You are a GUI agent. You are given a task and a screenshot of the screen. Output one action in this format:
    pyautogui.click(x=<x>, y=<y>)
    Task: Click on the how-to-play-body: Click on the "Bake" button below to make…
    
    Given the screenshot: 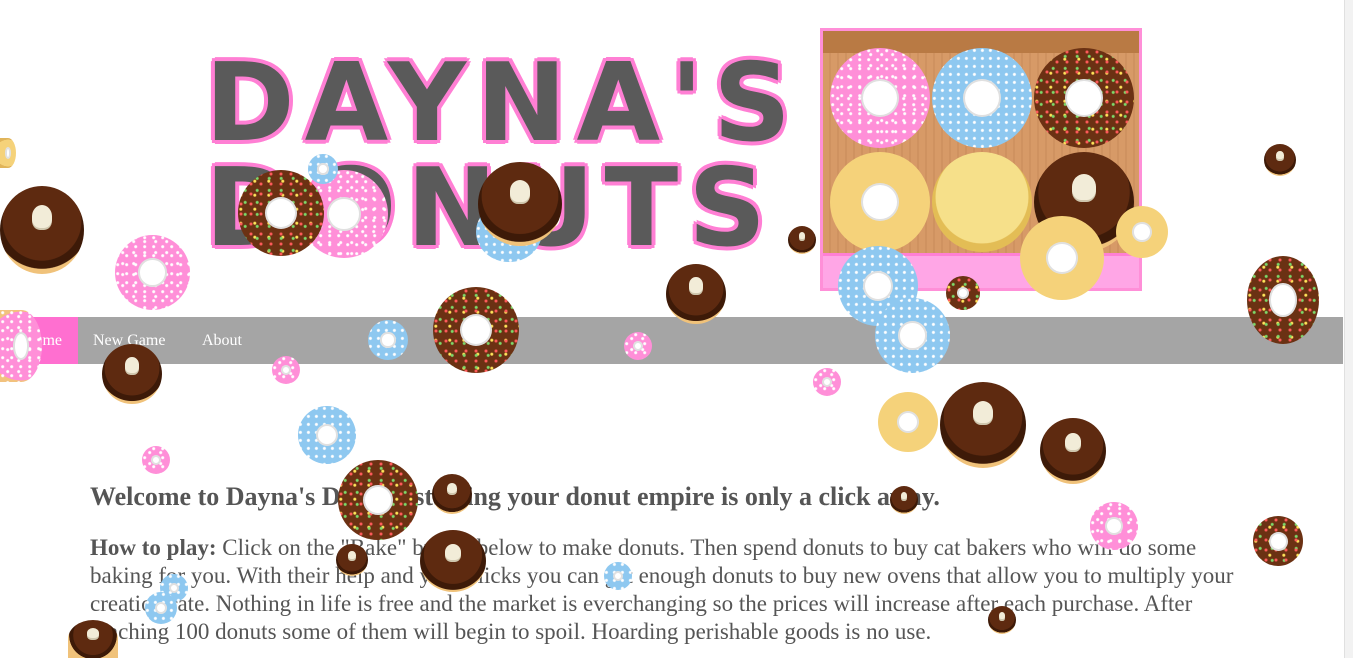 What is the action you would take?
    pyautogui.click(x=662, y=589)
    